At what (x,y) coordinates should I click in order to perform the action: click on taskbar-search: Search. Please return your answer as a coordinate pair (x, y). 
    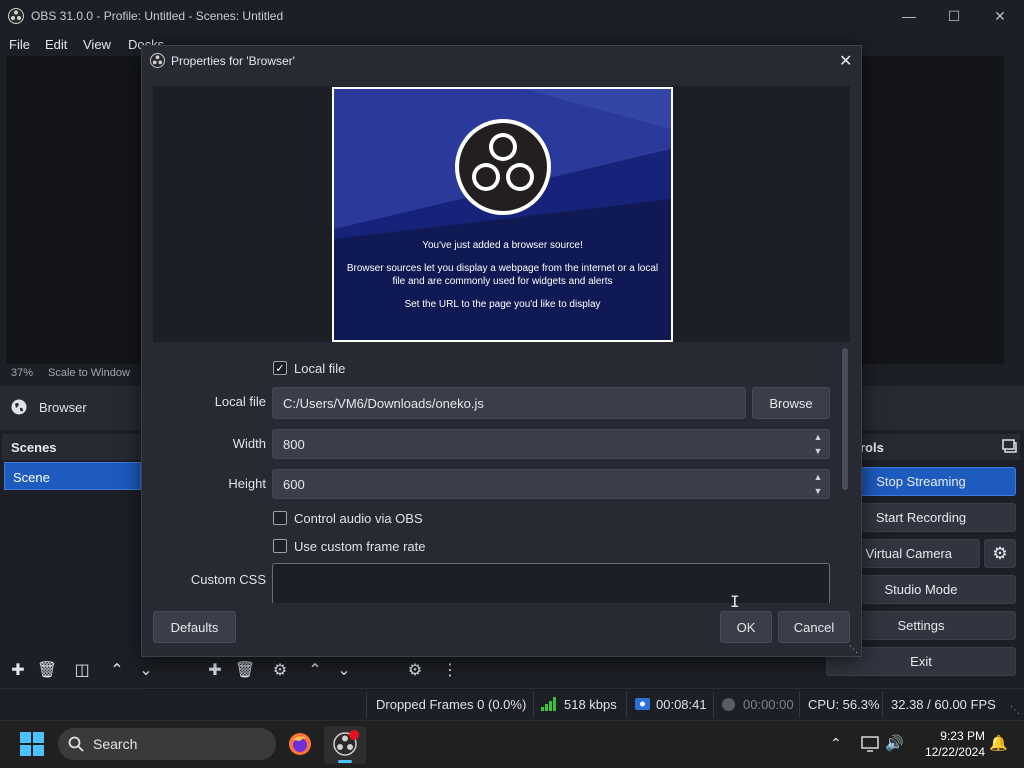
    Looking at the image, I should click on (167, 744).